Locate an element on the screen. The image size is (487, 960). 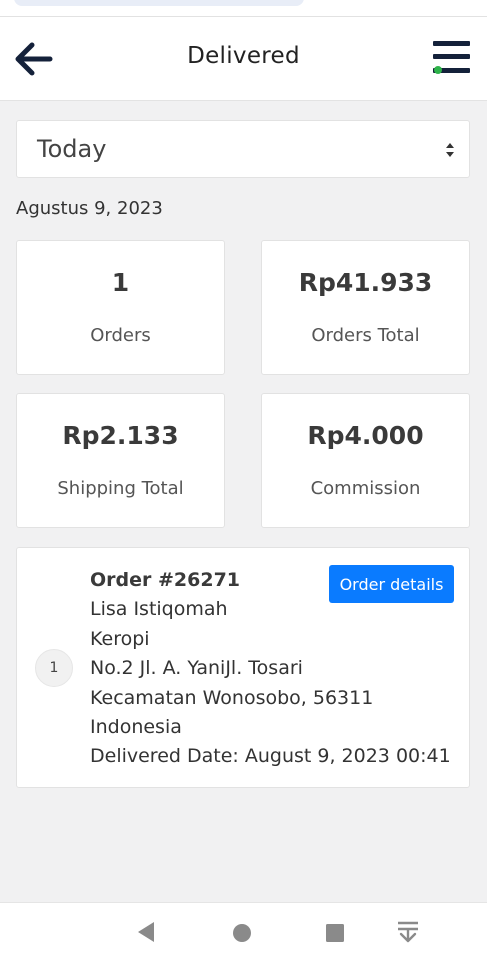
stat-card-commission: Rp4.000 Commission is located at coordinates (365, 460).